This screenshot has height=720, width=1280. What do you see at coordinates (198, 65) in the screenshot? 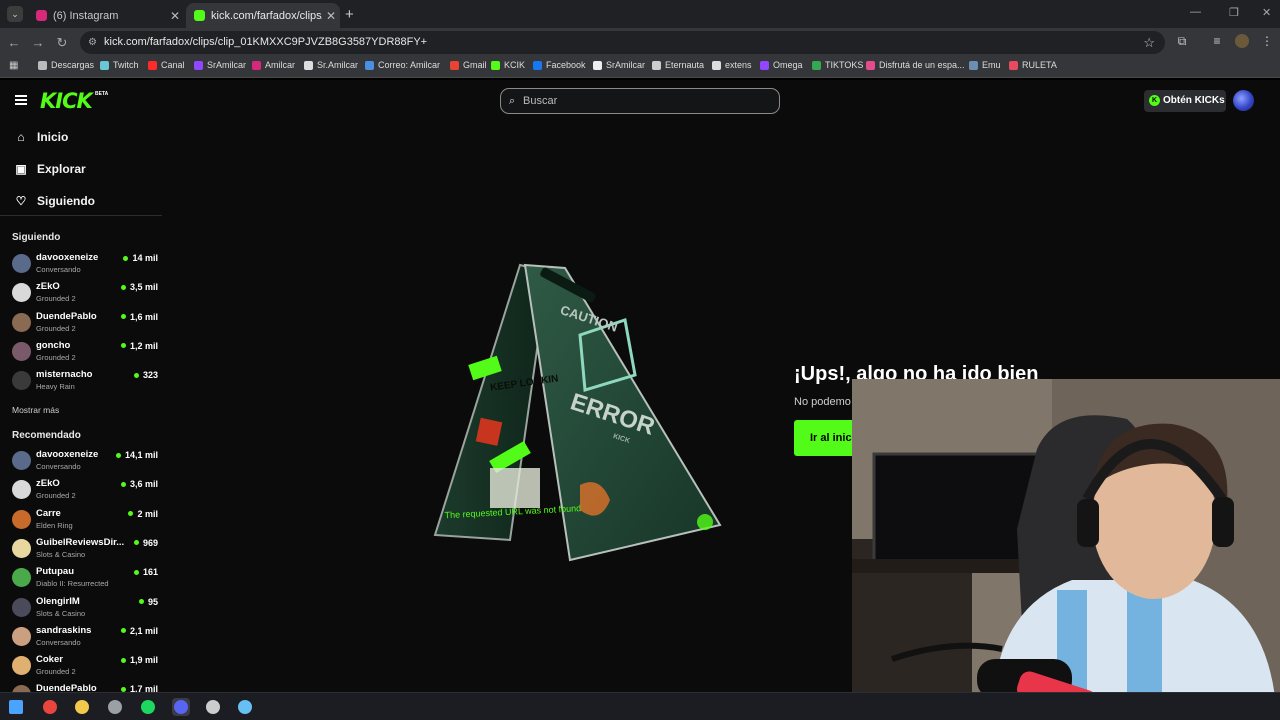
I see `twitch-icon` at bounding box center [198, 65].